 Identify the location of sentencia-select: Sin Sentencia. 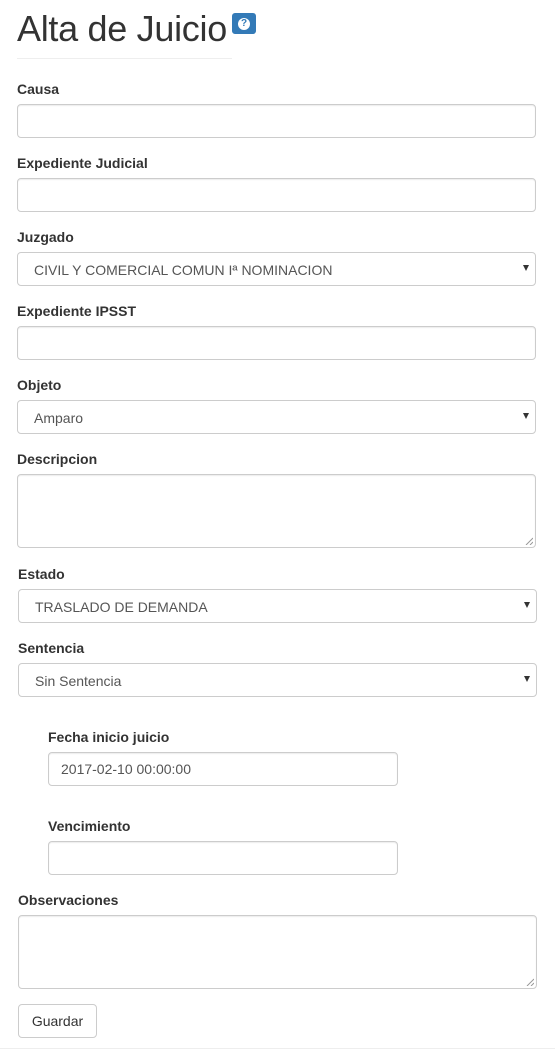
(277, 680).